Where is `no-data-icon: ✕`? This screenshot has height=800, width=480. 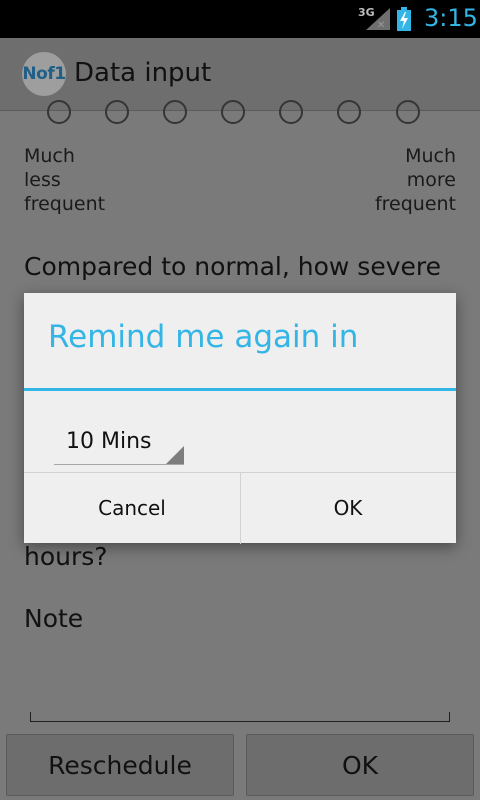
no-data-icon: ✕ is located at coordinates (381, 25).